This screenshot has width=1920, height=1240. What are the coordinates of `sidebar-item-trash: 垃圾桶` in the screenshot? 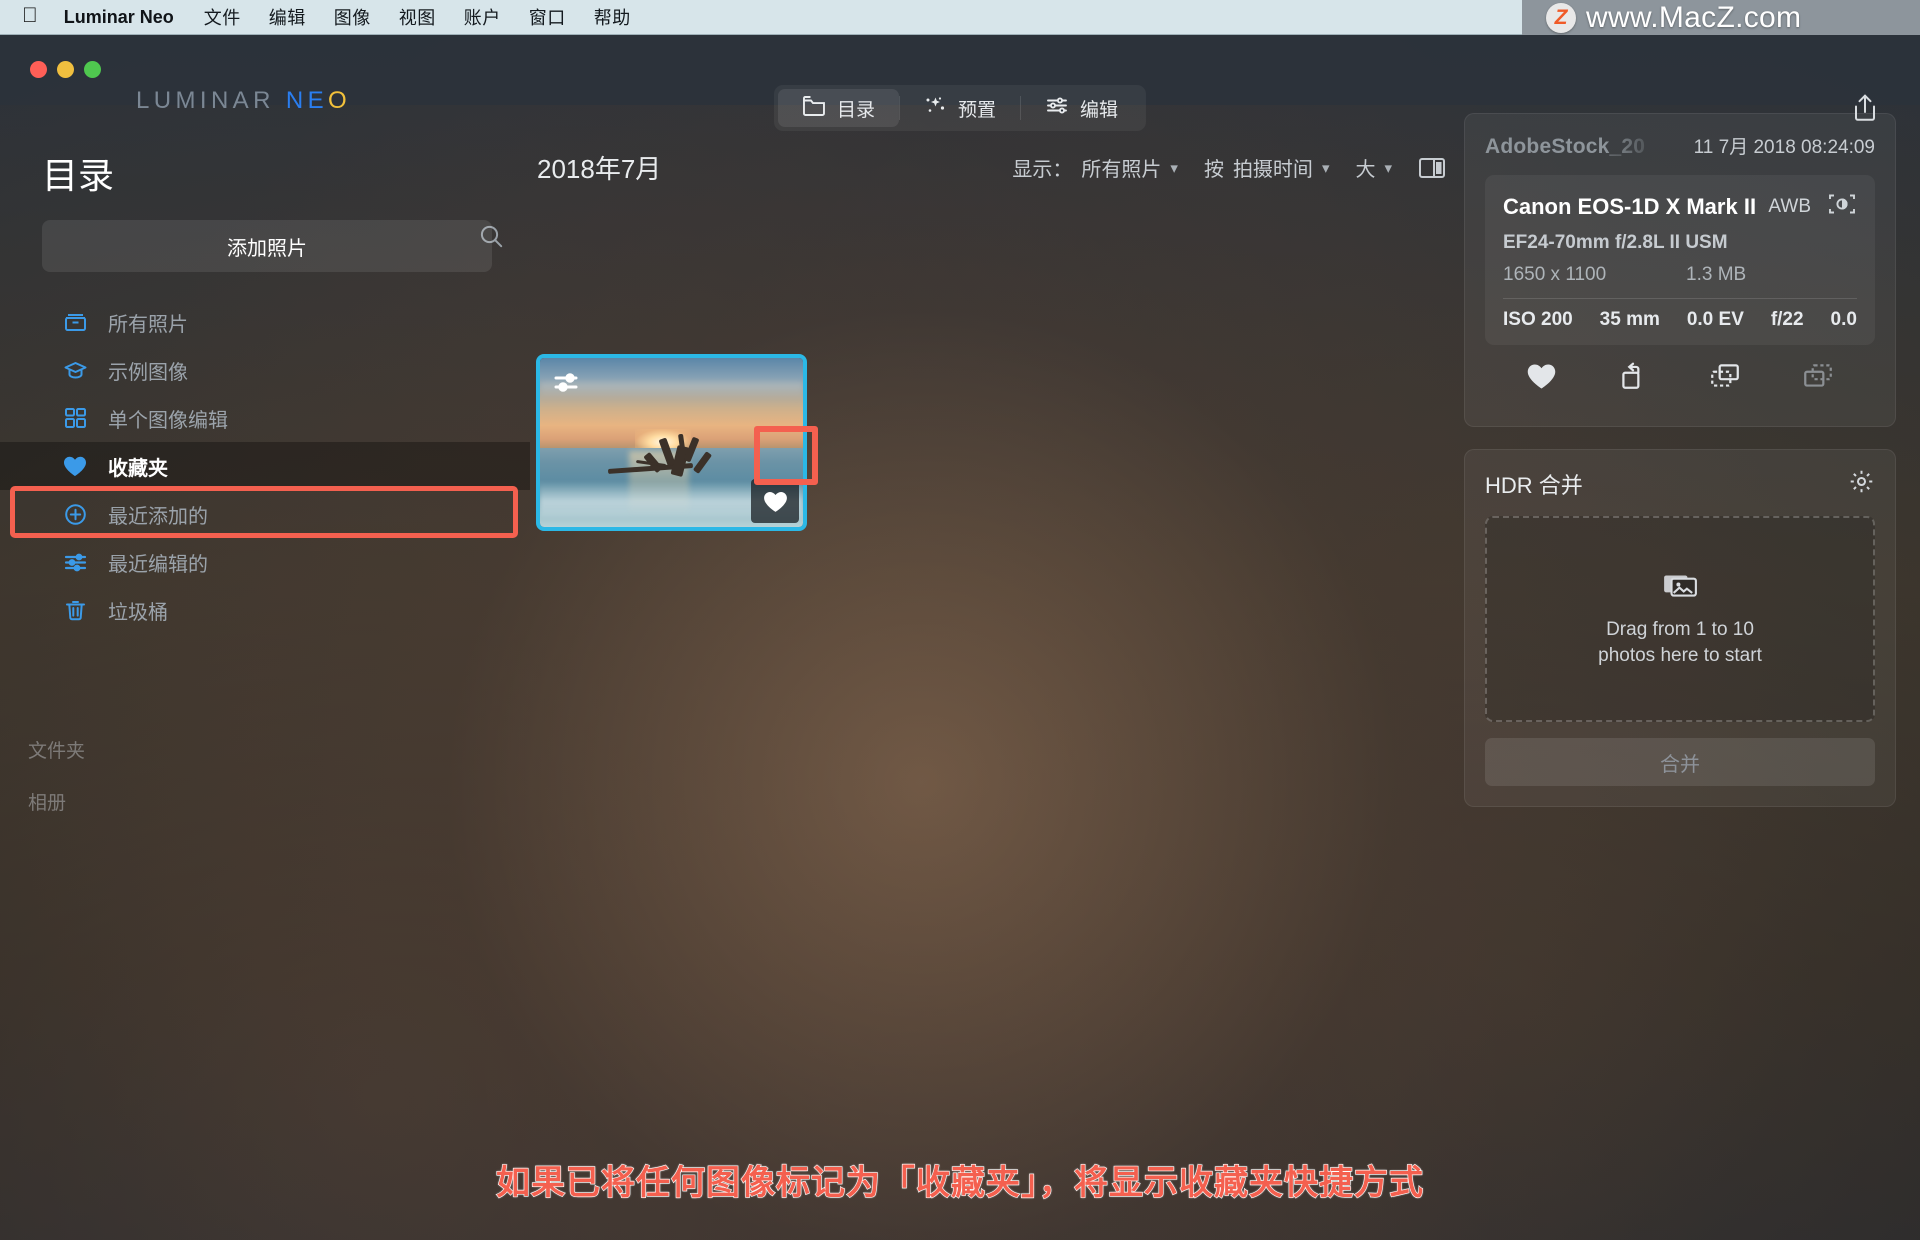 It's located at (265, 610).